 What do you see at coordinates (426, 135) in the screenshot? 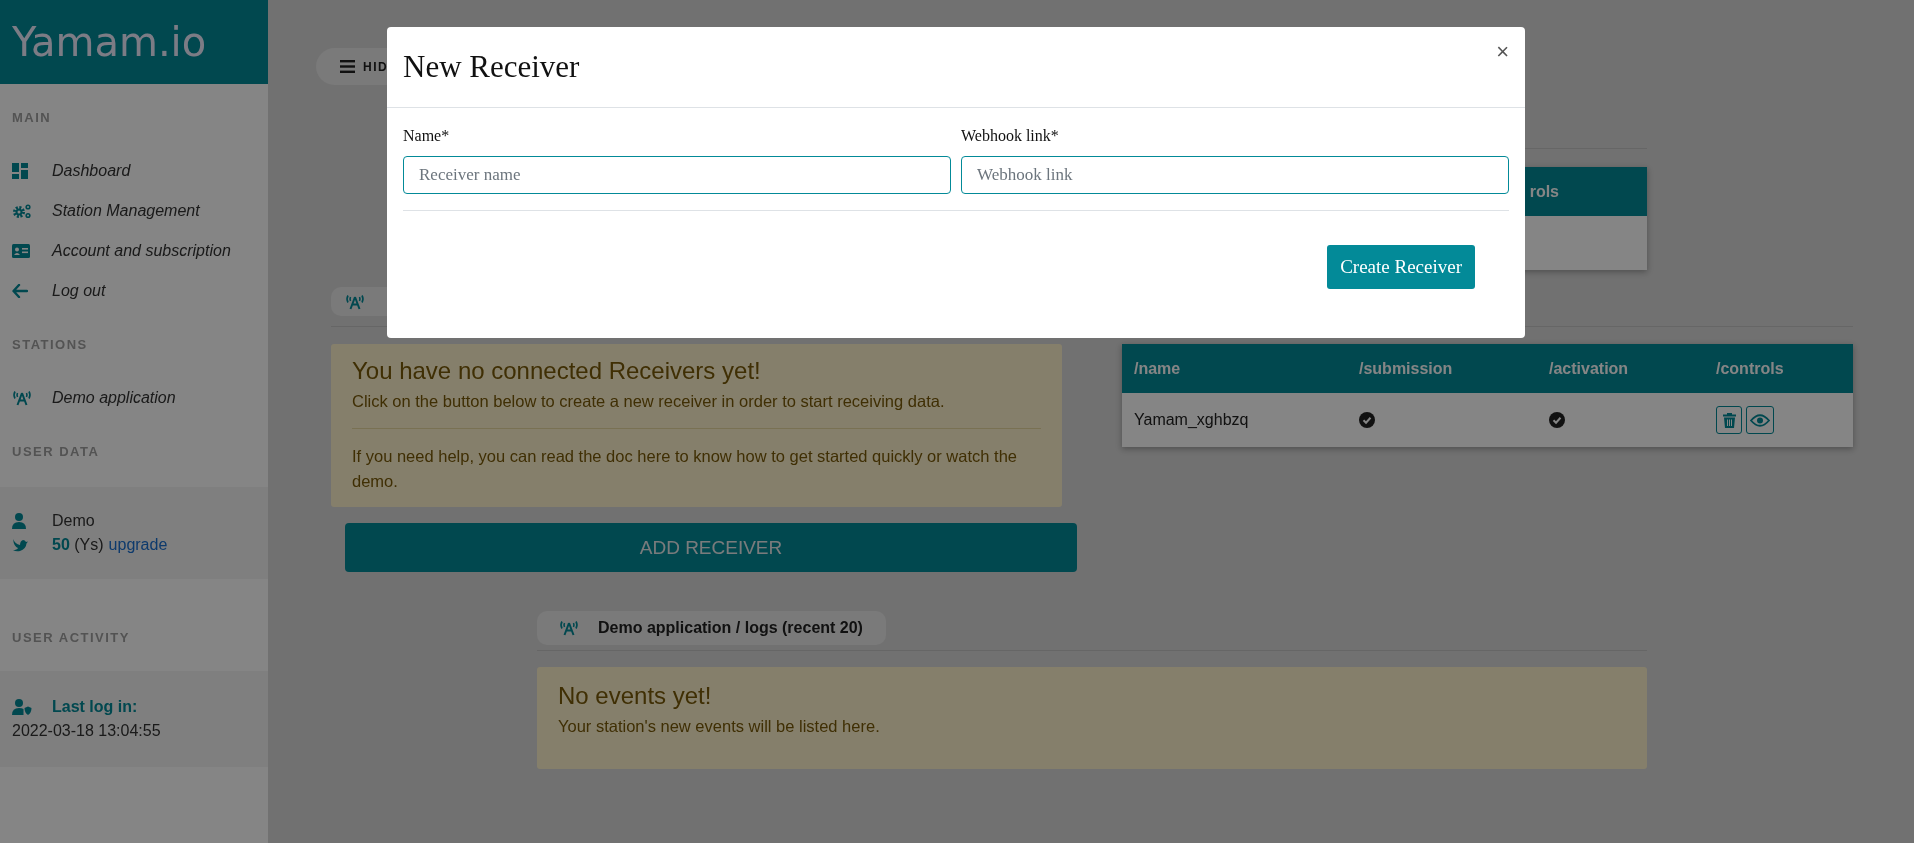
I see `field-label: Name*` at bounding box center [426, 135].